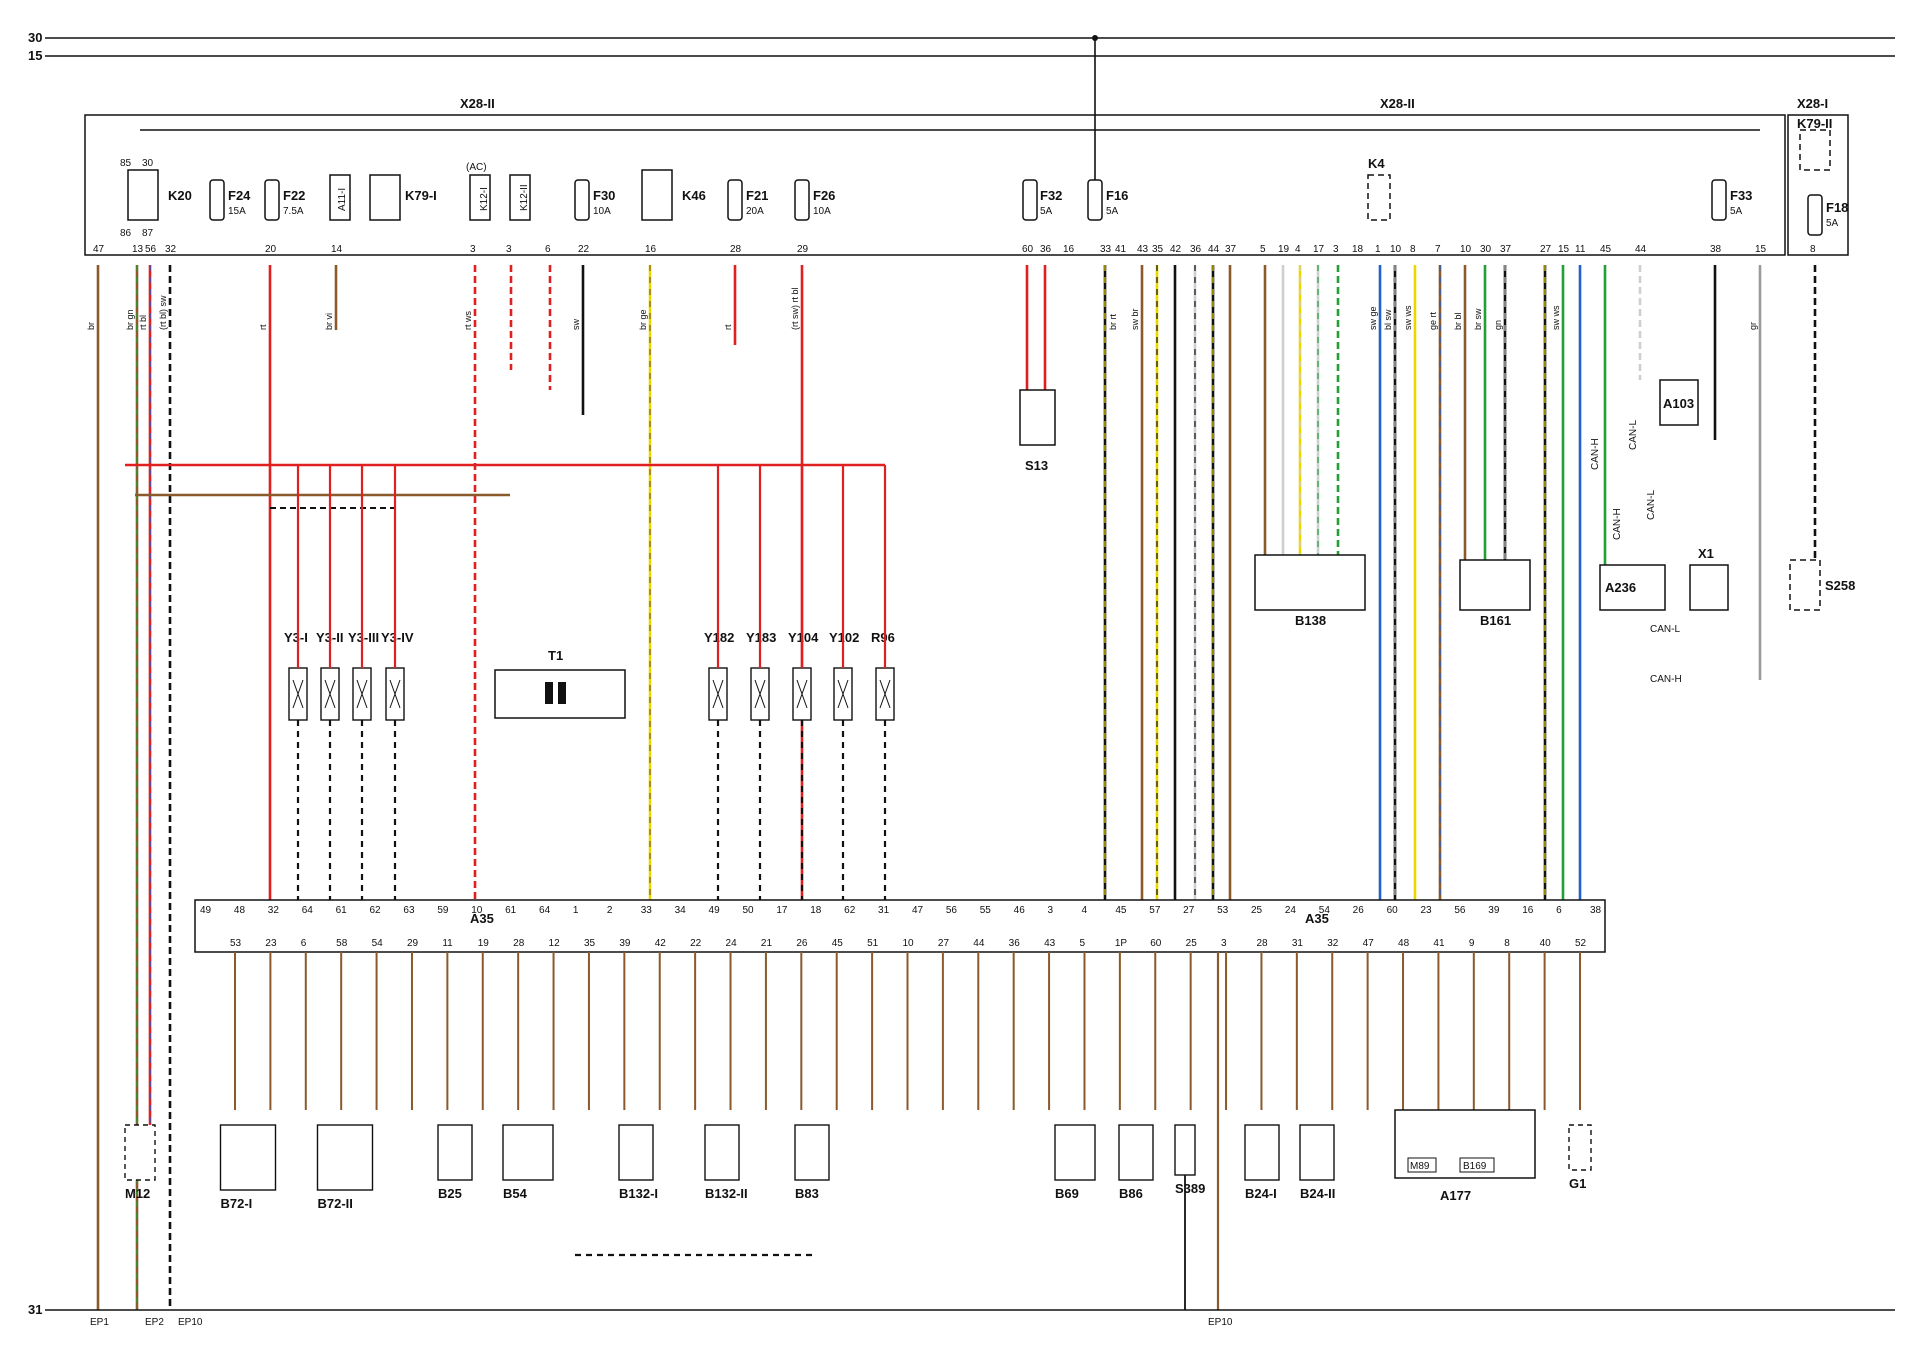 Image resolution: width=1920 pixels, height=1358 pixels. I want to click on ecu-top-pin: 4, so click(1084, 910).